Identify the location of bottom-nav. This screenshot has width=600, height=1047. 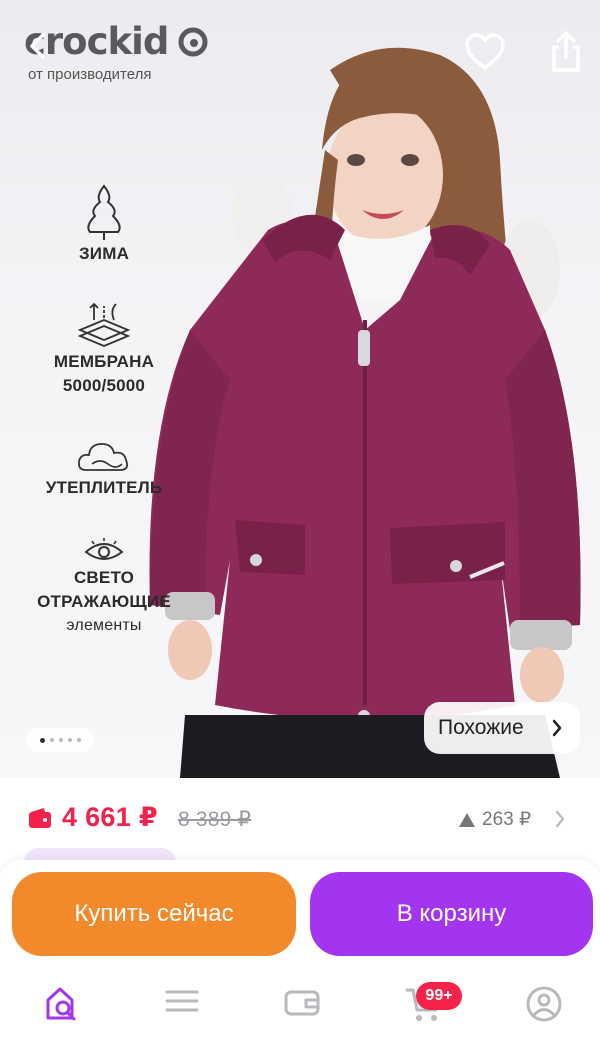
(300, 1008).